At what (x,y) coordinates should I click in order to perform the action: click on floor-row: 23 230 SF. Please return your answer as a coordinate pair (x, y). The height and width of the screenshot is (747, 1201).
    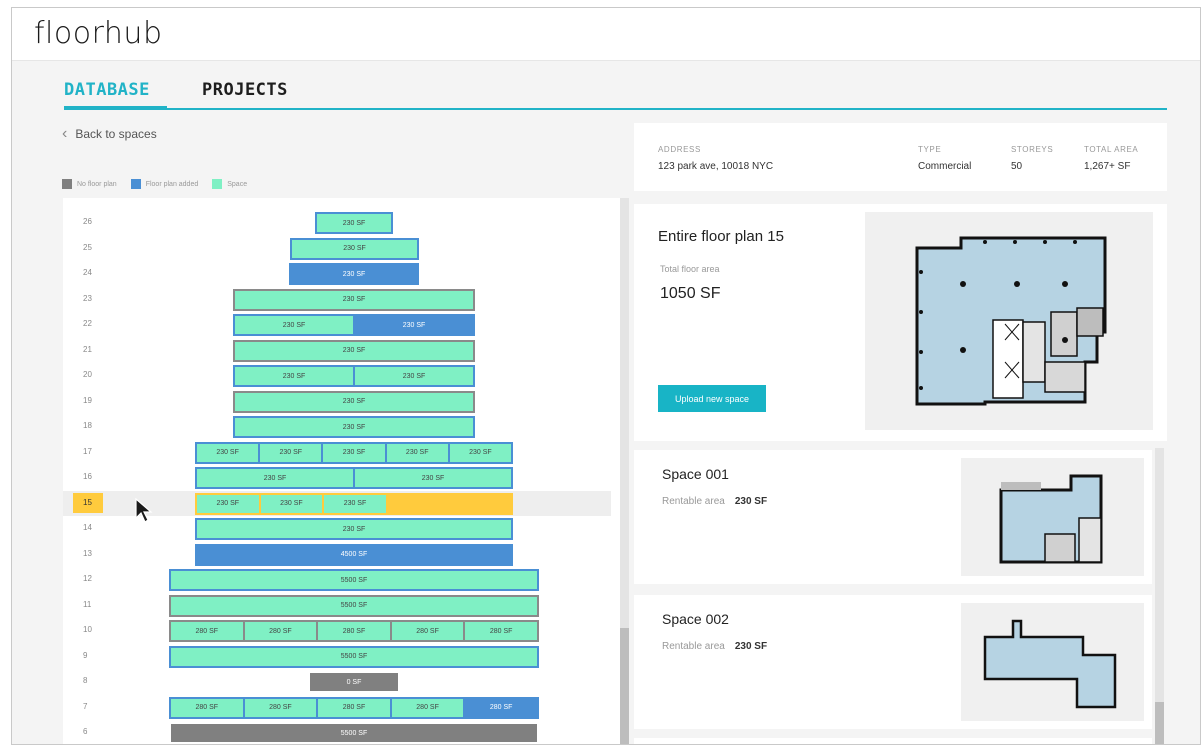
    Looking at the image, I should click on (337, 299).